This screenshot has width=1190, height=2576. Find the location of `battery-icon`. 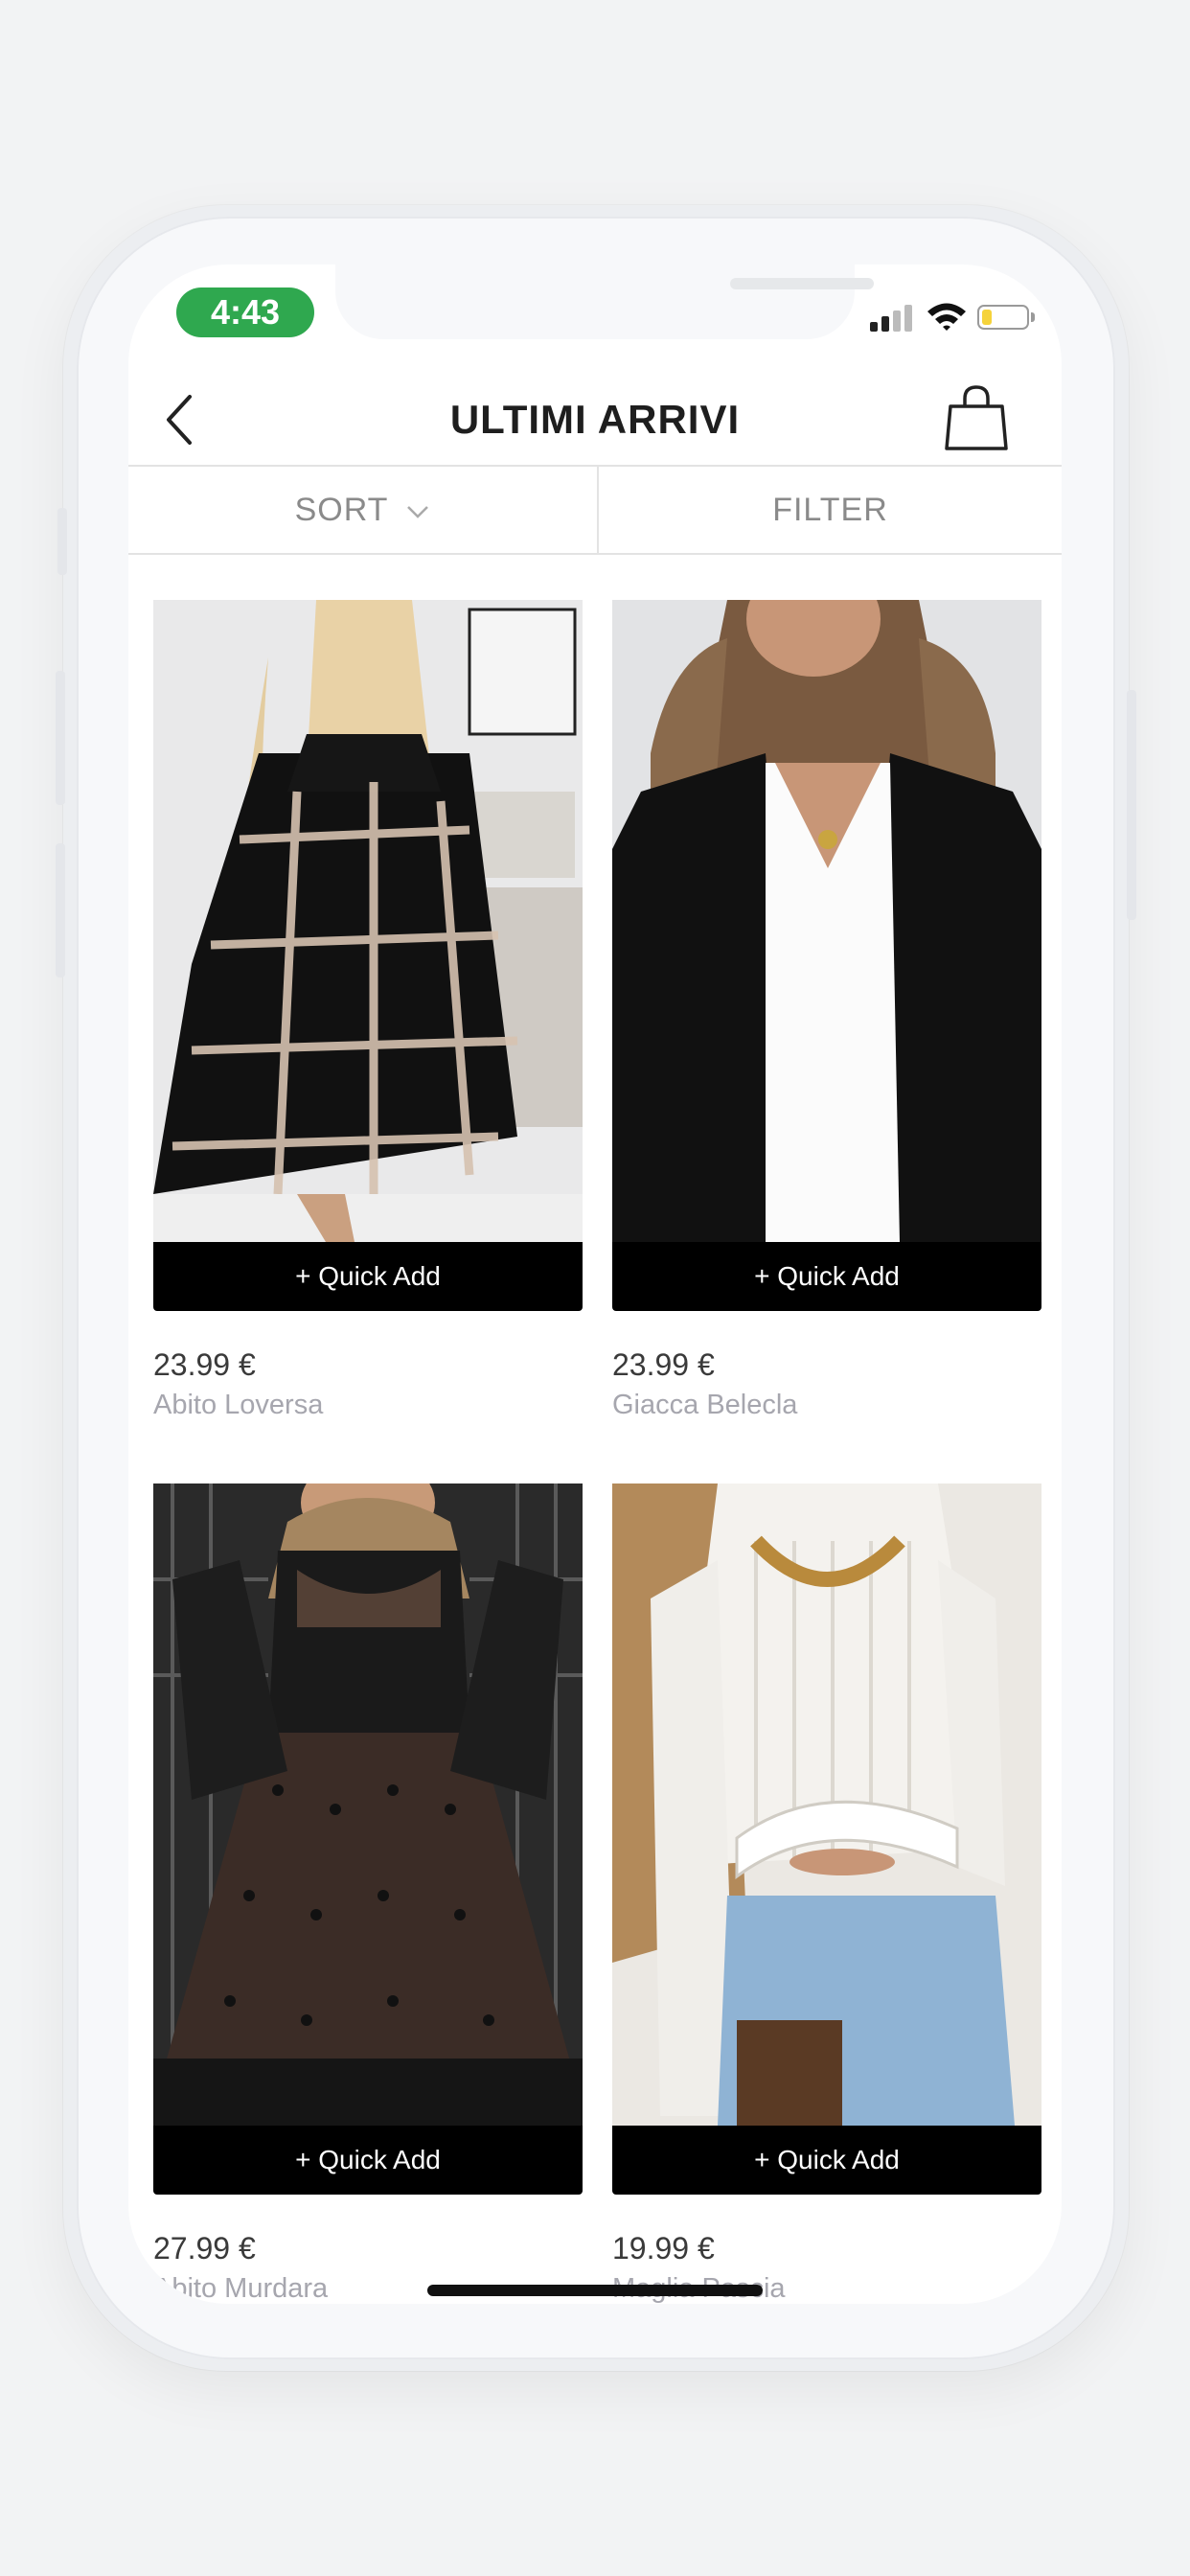

battery-icon is located at coordinates (1003, 317).